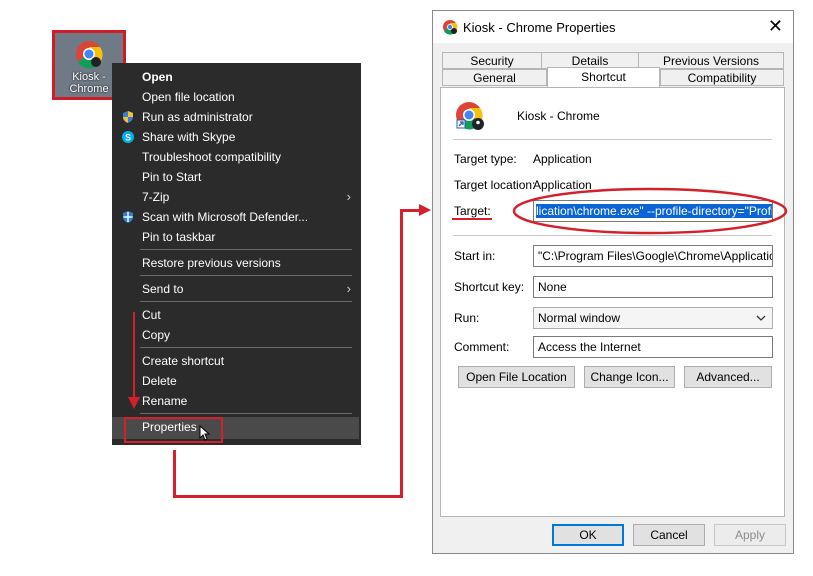  What do you see at coordinates (467, 318) in the screenshot?
I see `run-label: Run:` at bounding box center [467, 318].